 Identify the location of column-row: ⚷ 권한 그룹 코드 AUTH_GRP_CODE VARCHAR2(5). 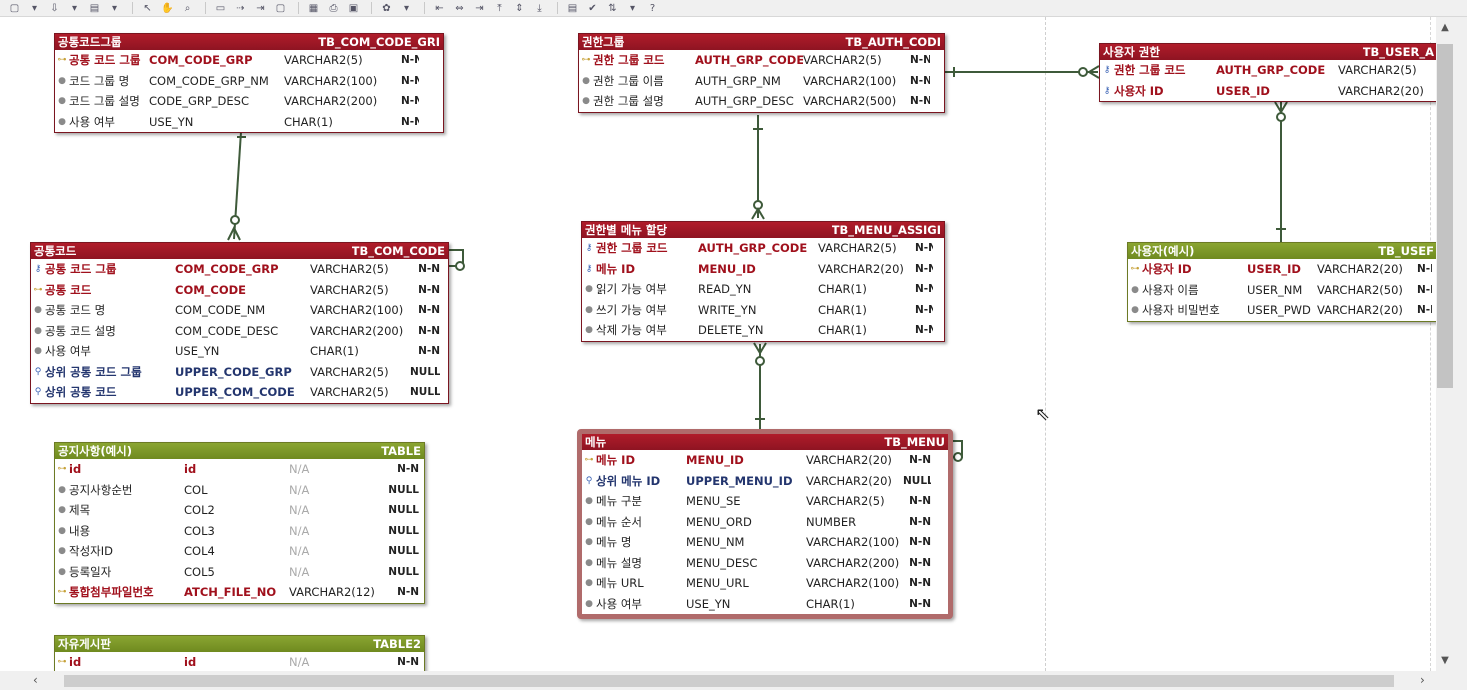
(1268, 70).